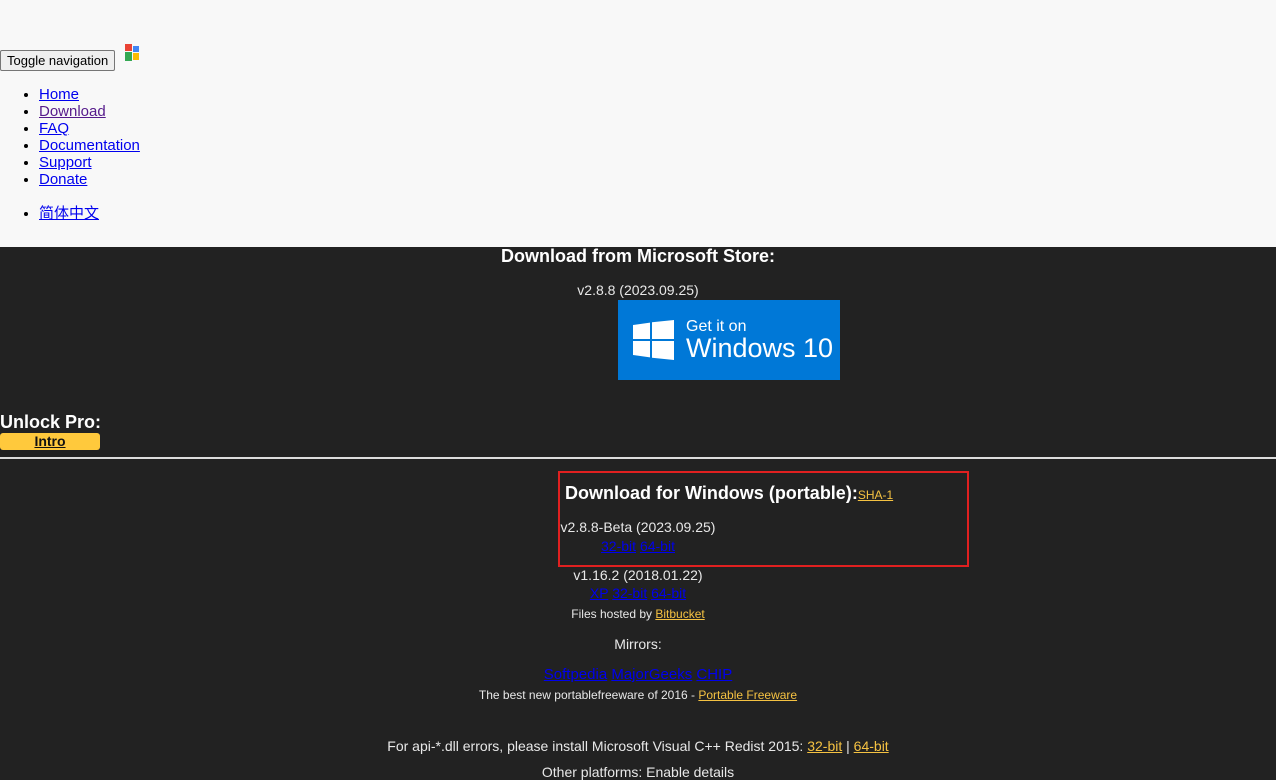 Image resolution: width=1276 pixels, height=780 pixels. What do you see at coordinates (747, 695) in the screenshot?
I see `portable-freeware-link: Portable Freeware` at bounding box center [747, 695].